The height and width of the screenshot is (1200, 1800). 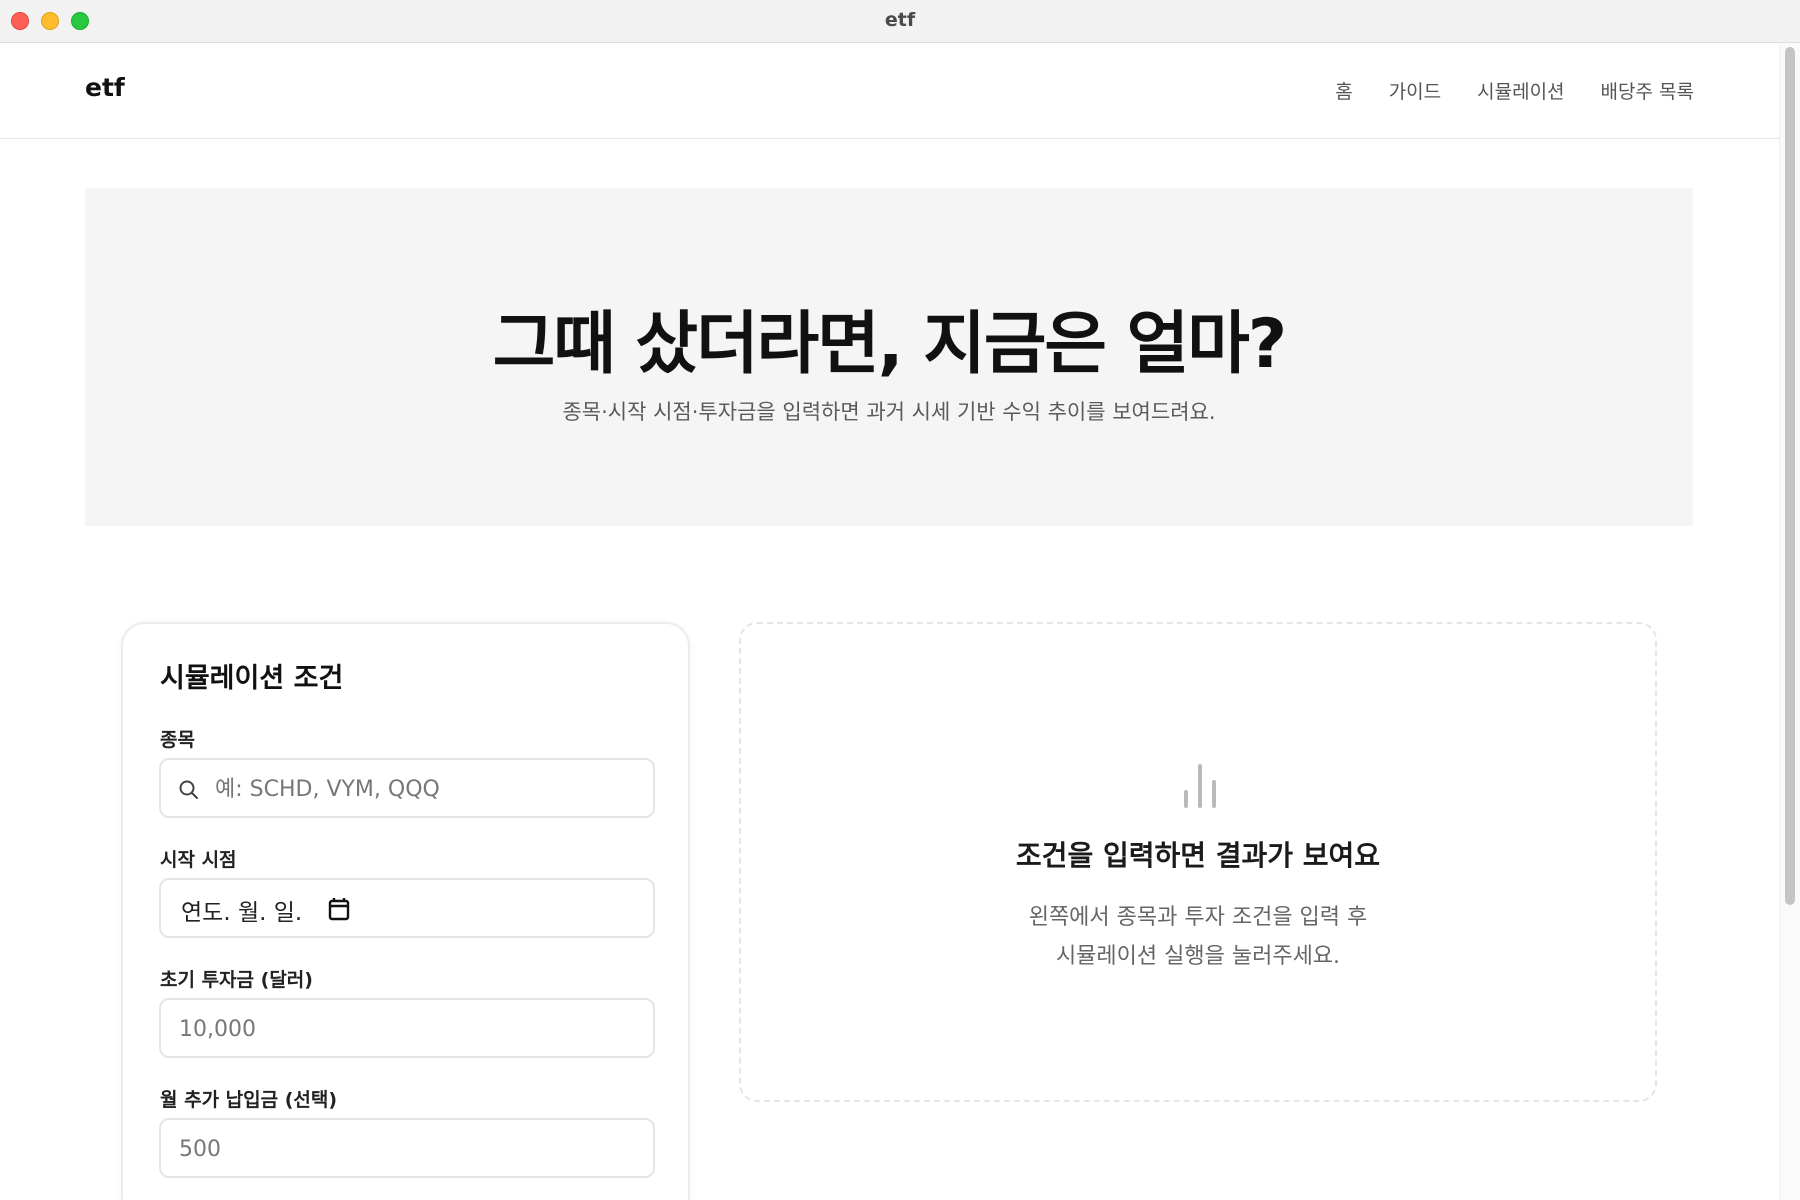 I want to click on start-date-value: 연도. 월. 일., so click(x=241, y=910).